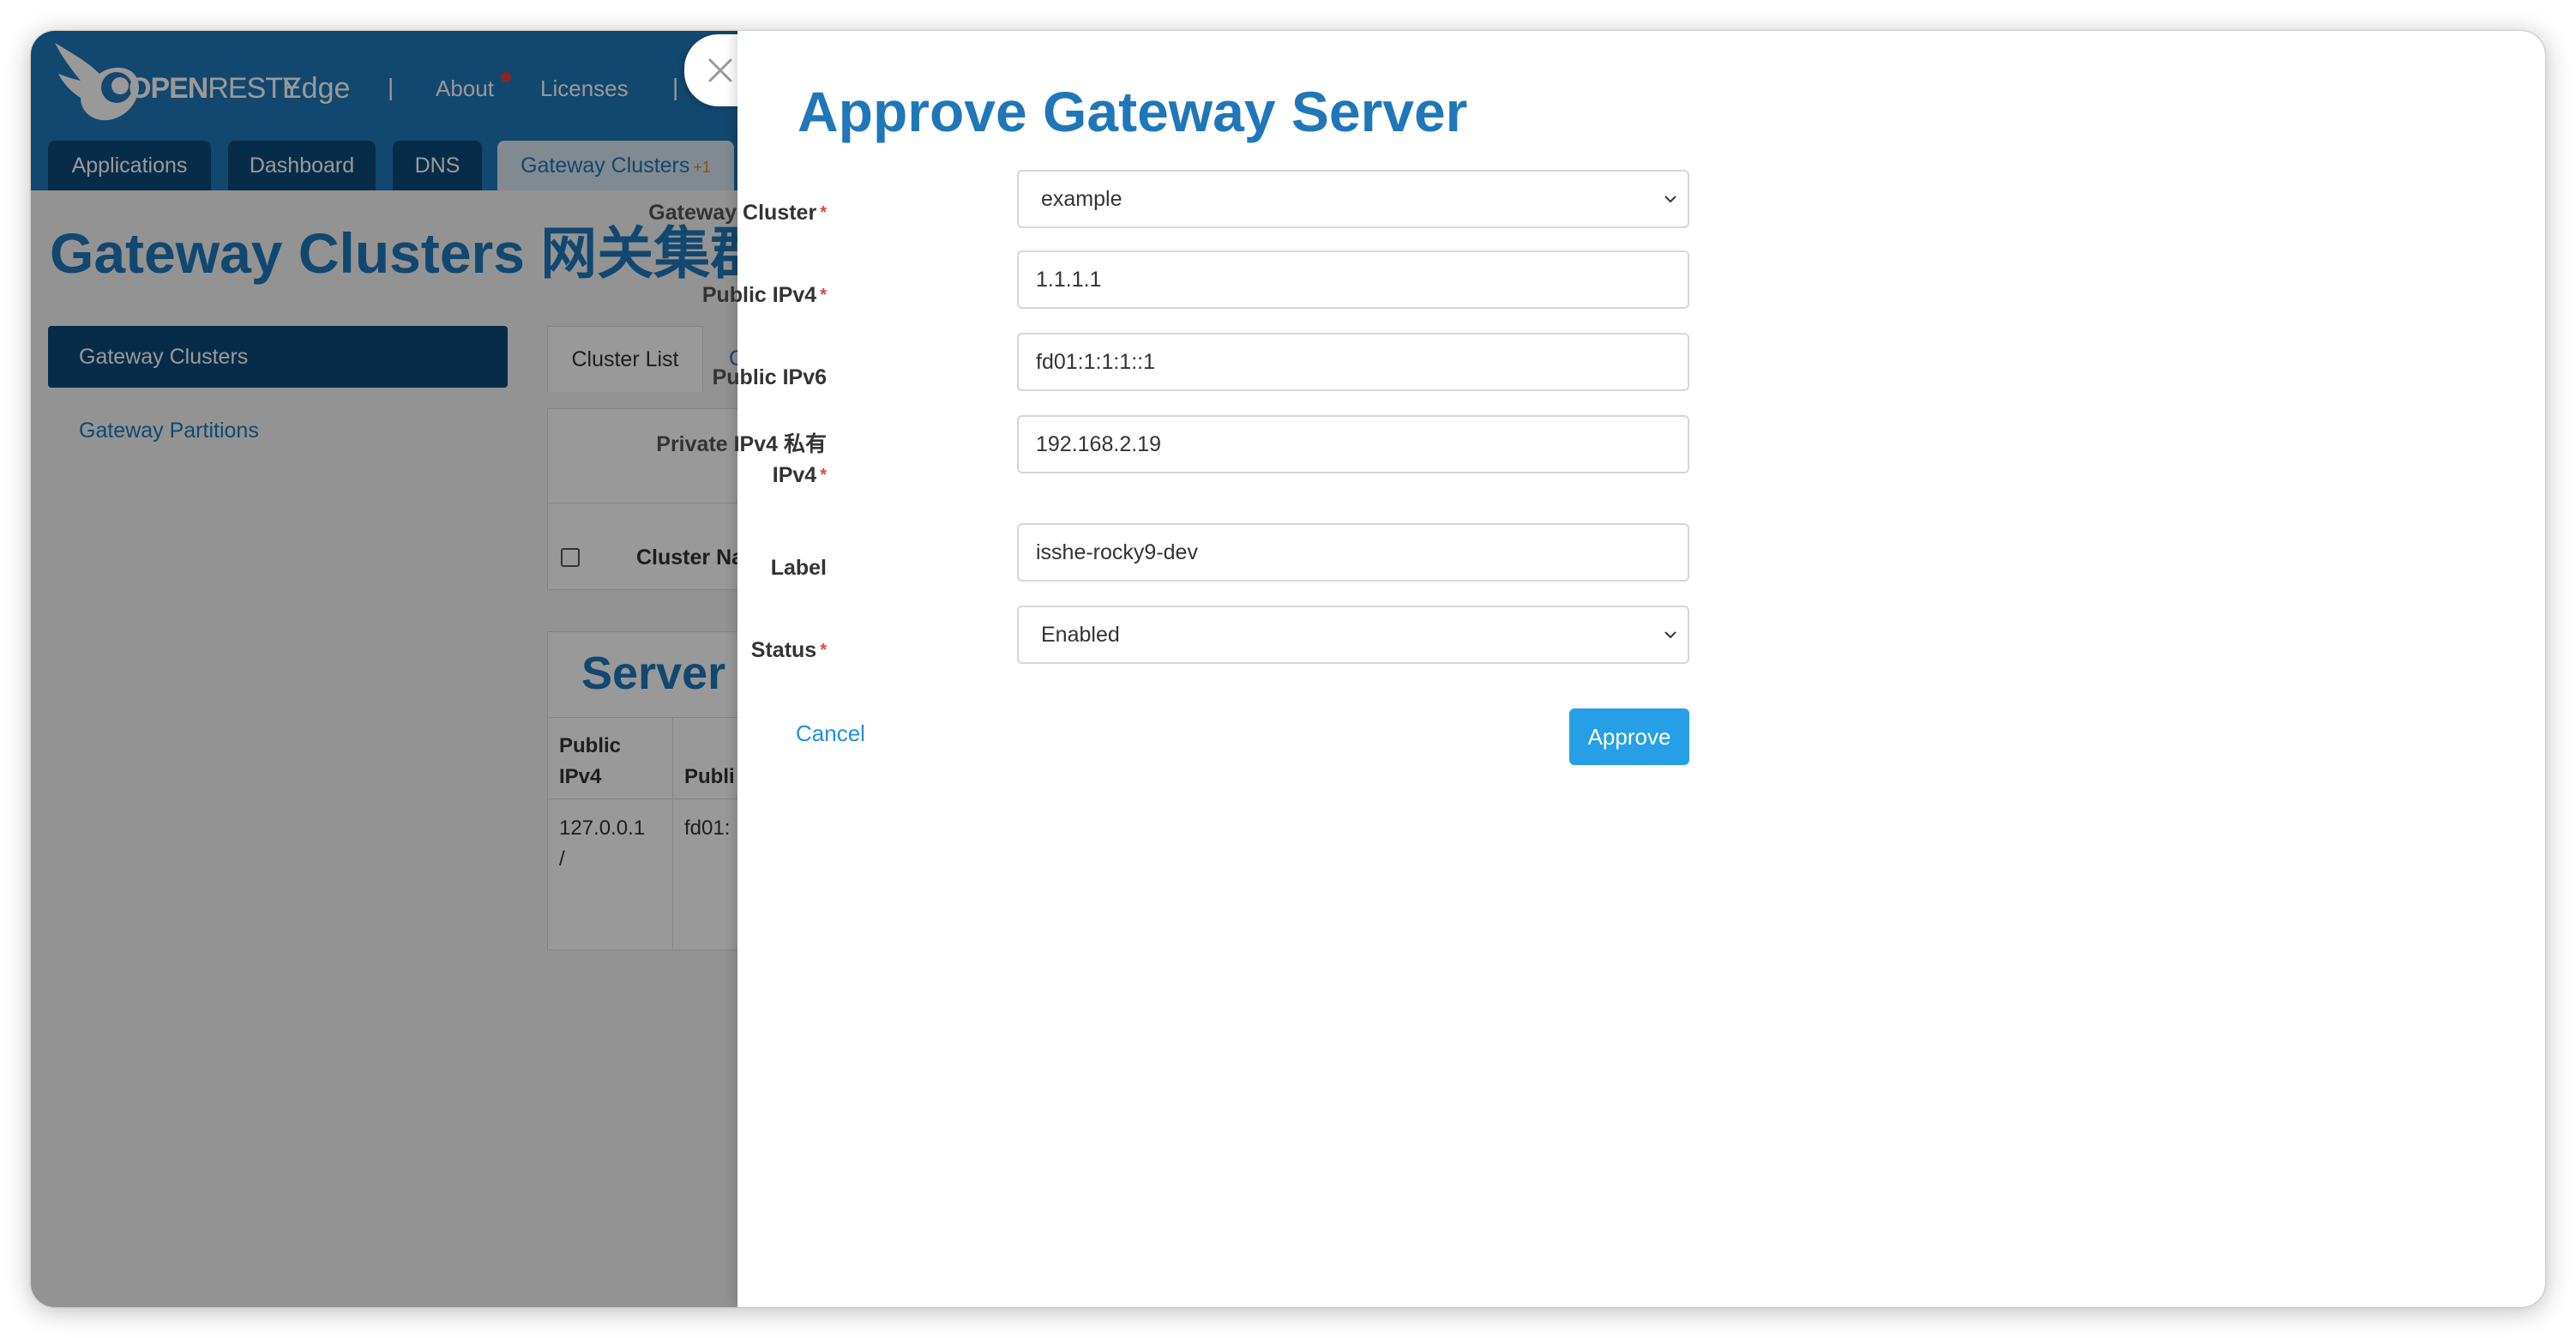 The height and width of the screenshot is (1338, 2576). What do you see at coordinates (1353, 279) in the screenshot?
I see `public-ipv4-input` at bounding box center [1353, 279].